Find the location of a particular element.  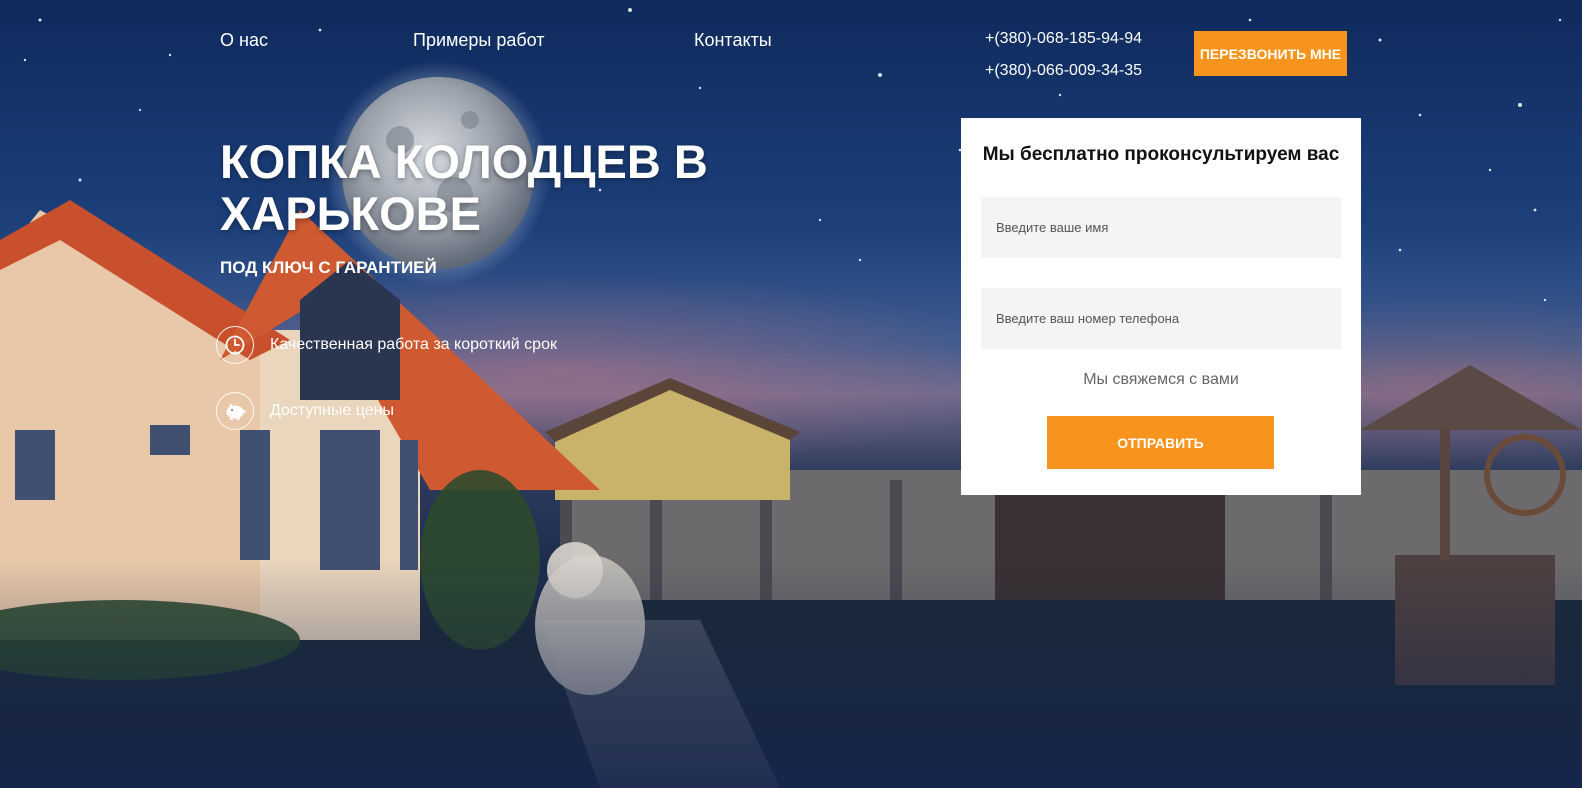

submit-button: ОТПРАВИТЬ is located at coordinates (1160, 442).